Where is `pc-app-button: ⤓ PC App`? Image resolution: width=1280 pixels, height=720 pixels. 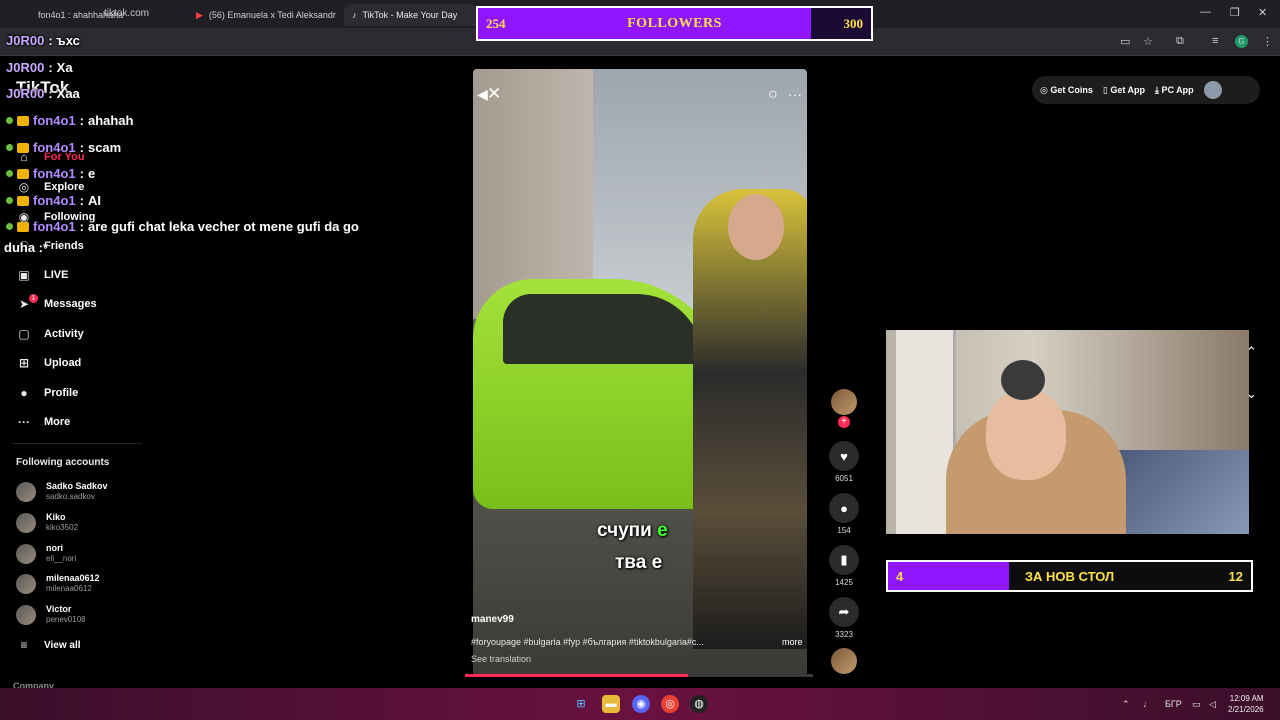 pc-app-button: ⤓ PC App is located at coordinates (1174, 90).